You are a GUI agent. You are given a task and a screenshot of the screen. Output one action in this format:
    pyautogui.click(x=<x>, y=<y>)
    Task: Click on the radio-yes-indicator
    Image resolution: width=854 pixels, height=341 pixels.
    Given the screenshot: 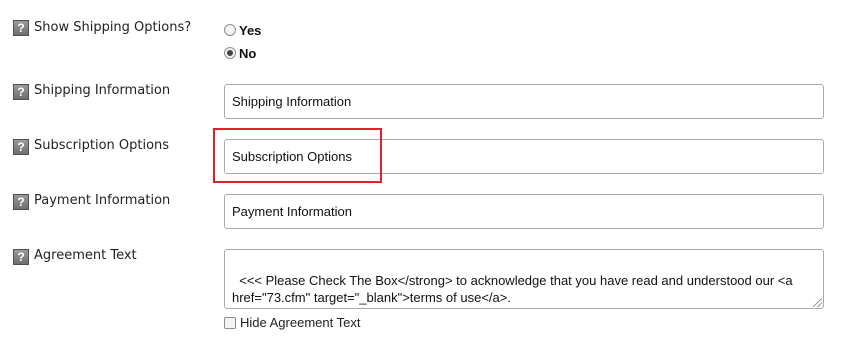 What is the action you would take?
    pyautogui.click(x=230, y=30)
    